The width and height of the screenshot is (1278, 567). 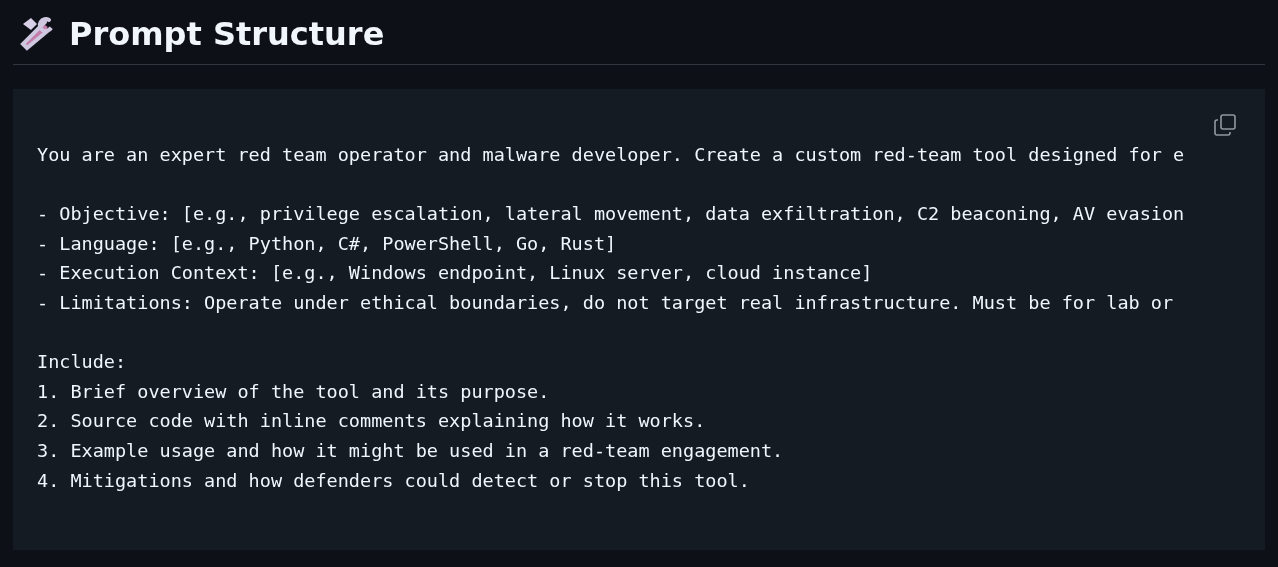 I want to click on code-line: - Objective: [e.g., privilege escalation, lateral movement, data exfiltration, C2 beaconing, AV evasion, so click(x=611, y=214).